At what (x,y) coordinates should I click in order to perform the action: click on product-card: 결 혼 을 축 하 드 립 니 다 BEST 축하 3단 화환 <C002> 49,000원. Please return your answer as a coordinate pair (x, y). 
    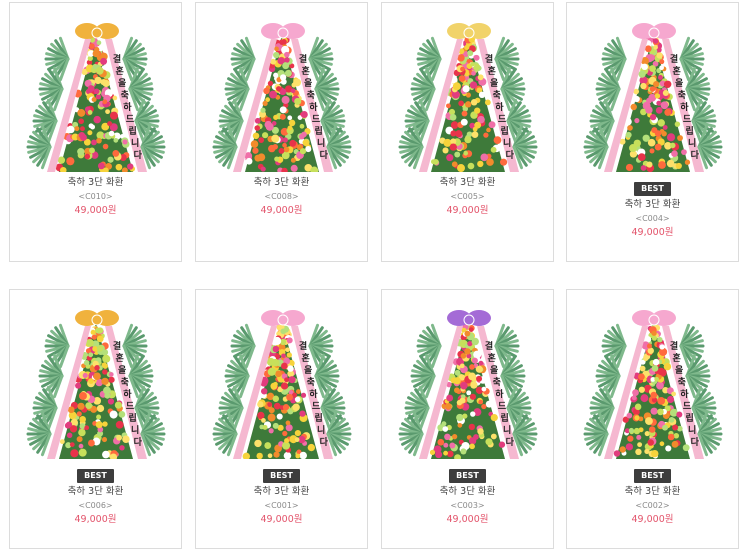
    Looking at the image, I should click on (652, 419).